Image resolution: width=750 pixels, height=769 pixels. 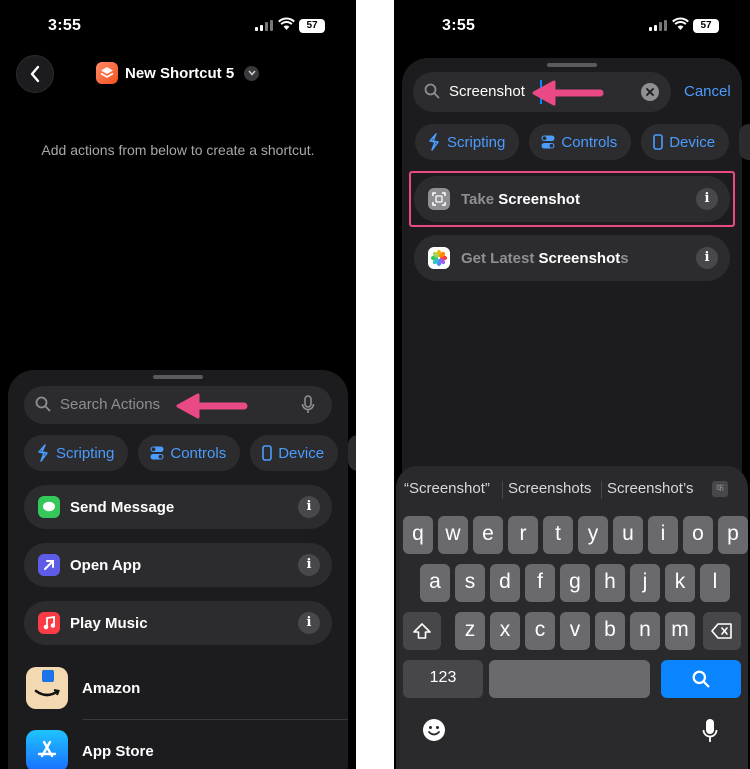 I want to click on action-send-message: Send Message i, so click(x=178, y=507).